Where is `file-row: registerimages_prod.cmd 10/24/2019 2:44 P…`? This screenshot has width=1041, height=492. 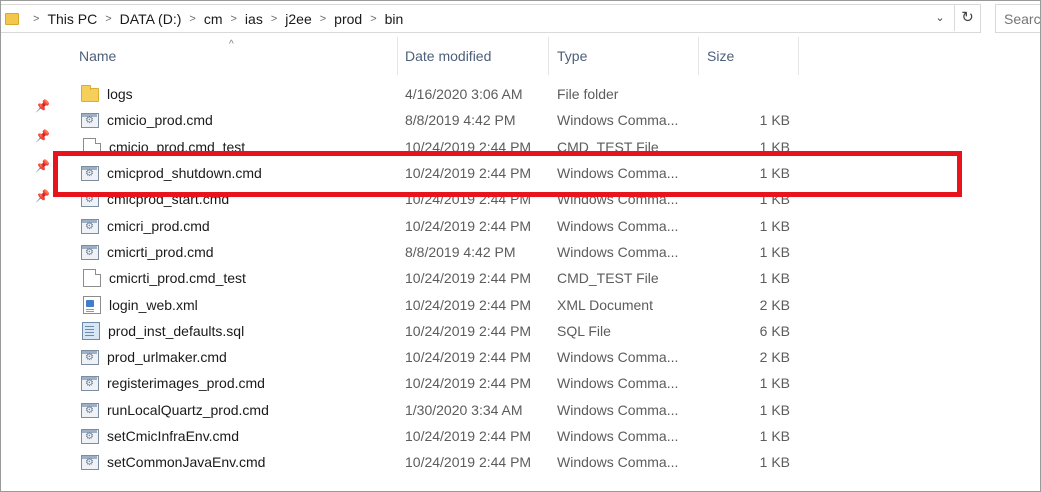
file-row: registerimages_prod.cmd 10/24/2019 2:44 P… is located at coordinates (433, 383).